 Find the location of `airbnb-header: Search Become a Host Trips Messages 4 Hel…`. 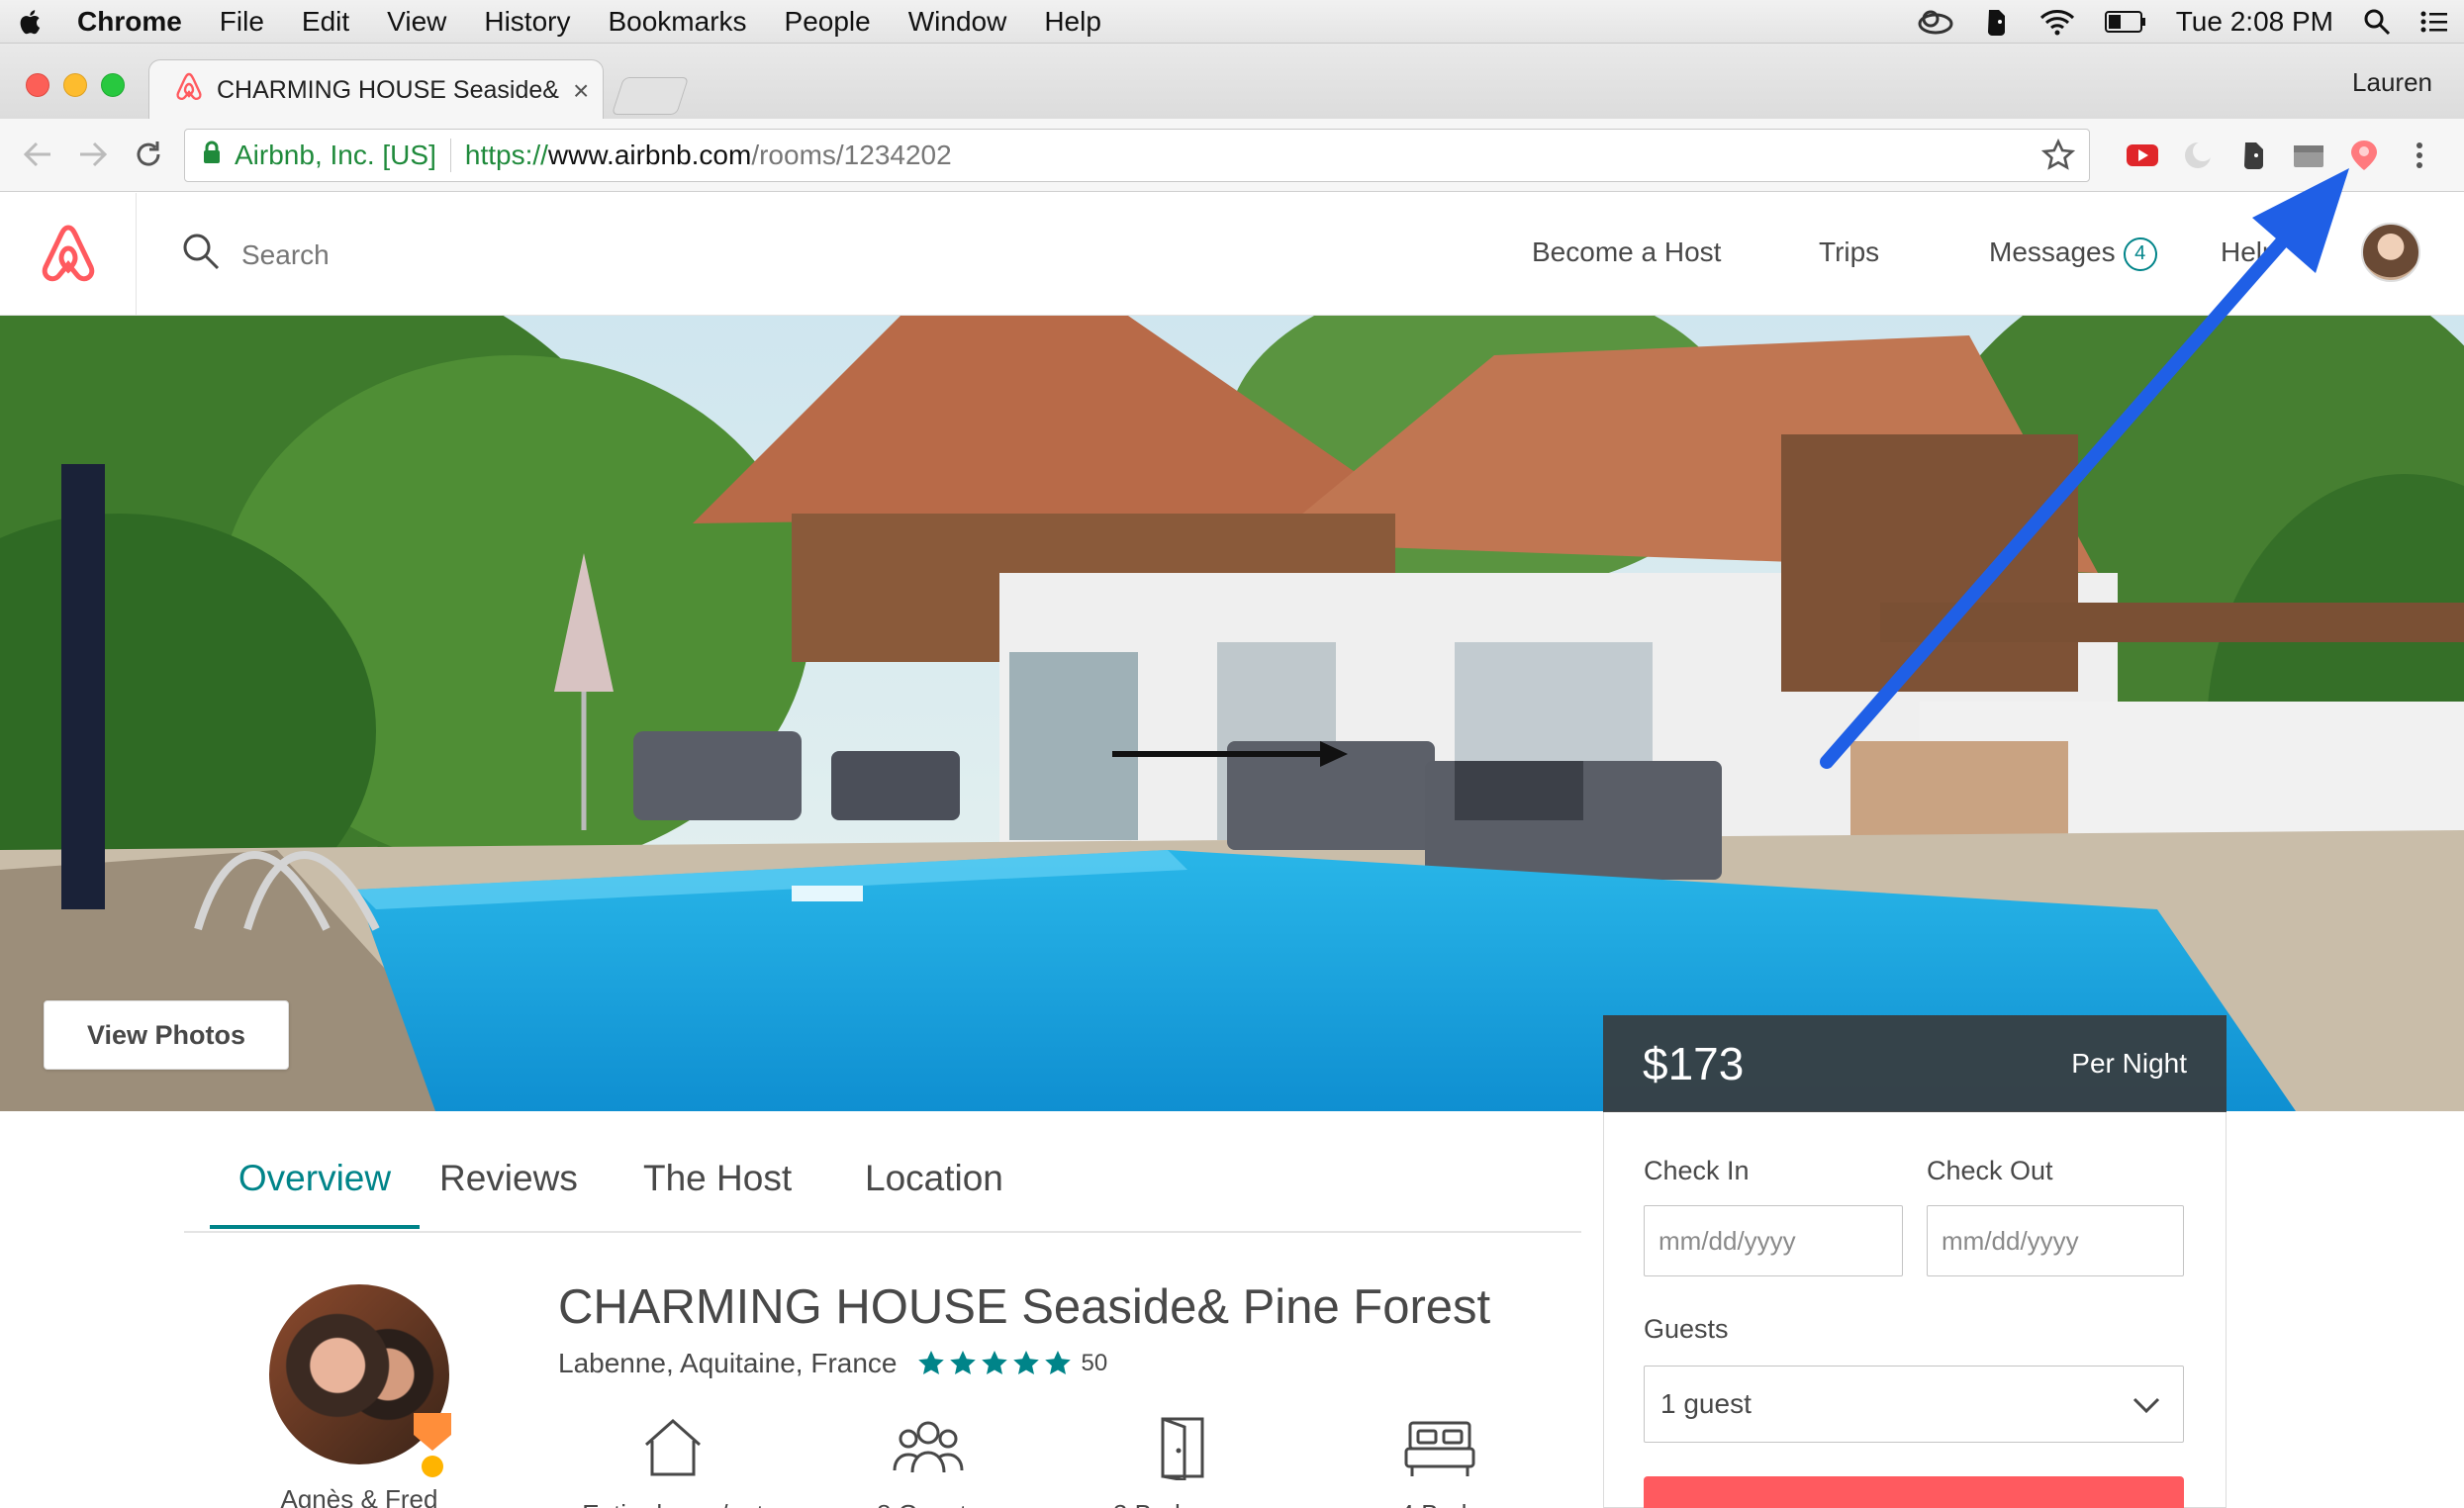

airbnb-header: Search Become a Host Trips Messages 4 Hel… is located at coordinates (1232, 254).